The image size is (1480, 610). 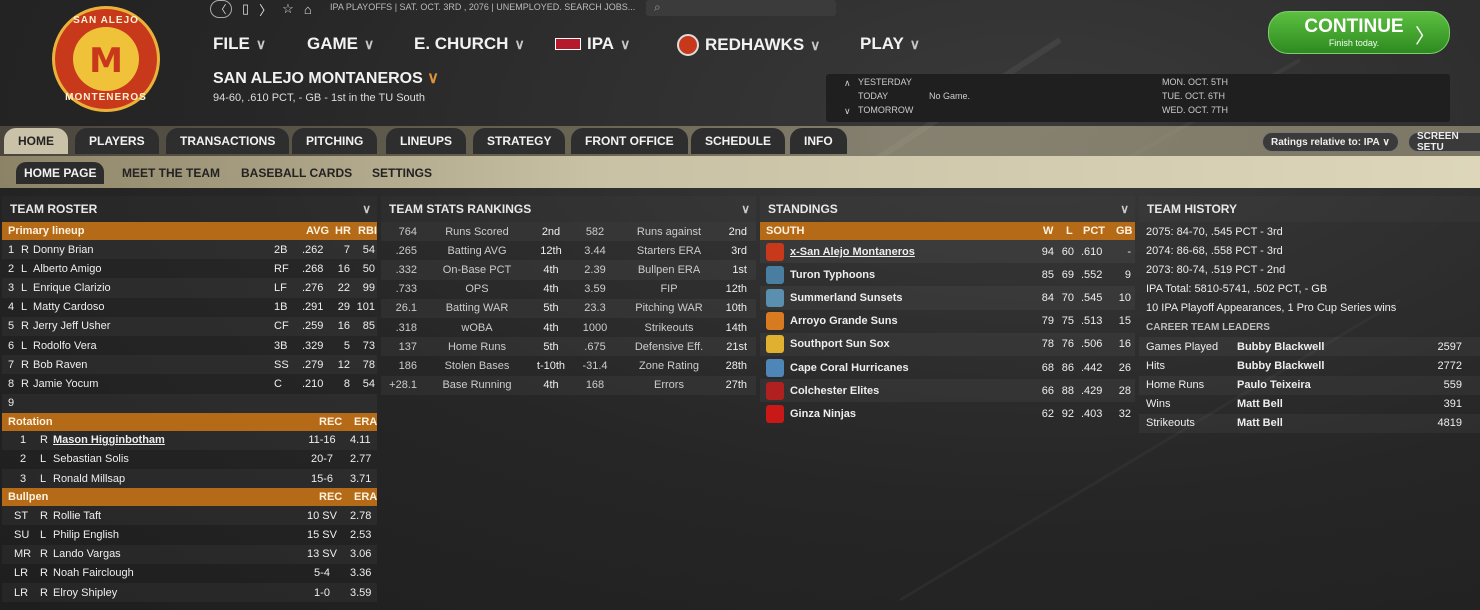 I want to click on menu-league: E. CHURCH ∨, so click(x=469, y=44).